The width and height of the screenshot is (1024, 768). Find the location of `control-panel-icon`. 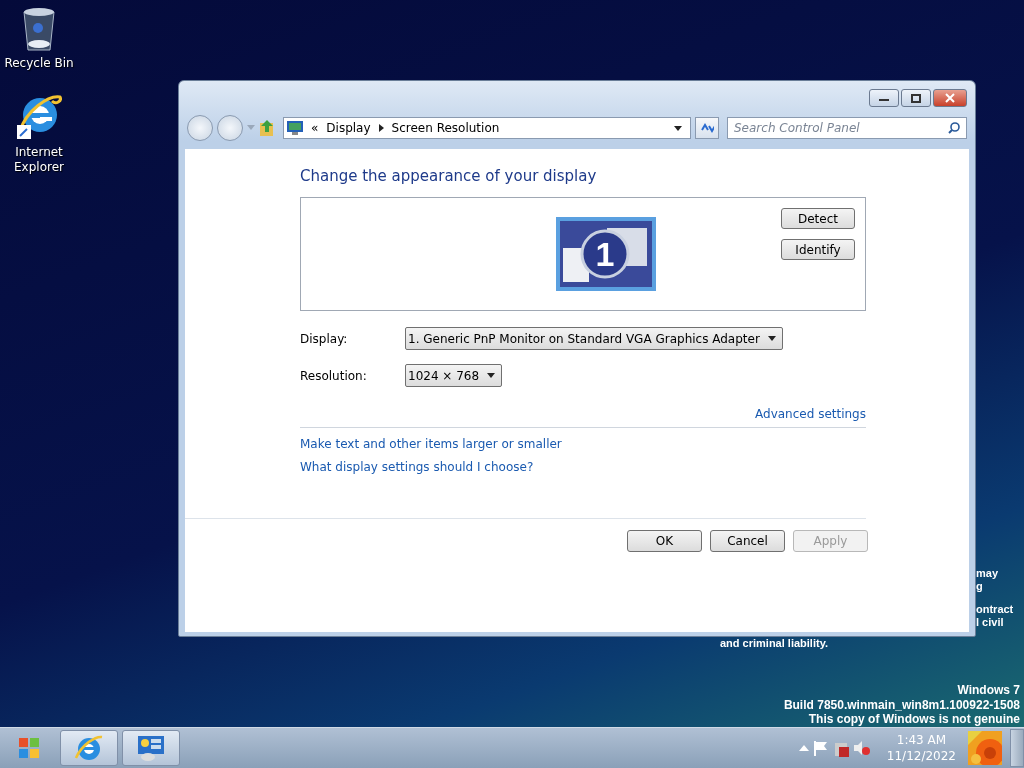

control-panel-icon is located at coordinates (151, 748).